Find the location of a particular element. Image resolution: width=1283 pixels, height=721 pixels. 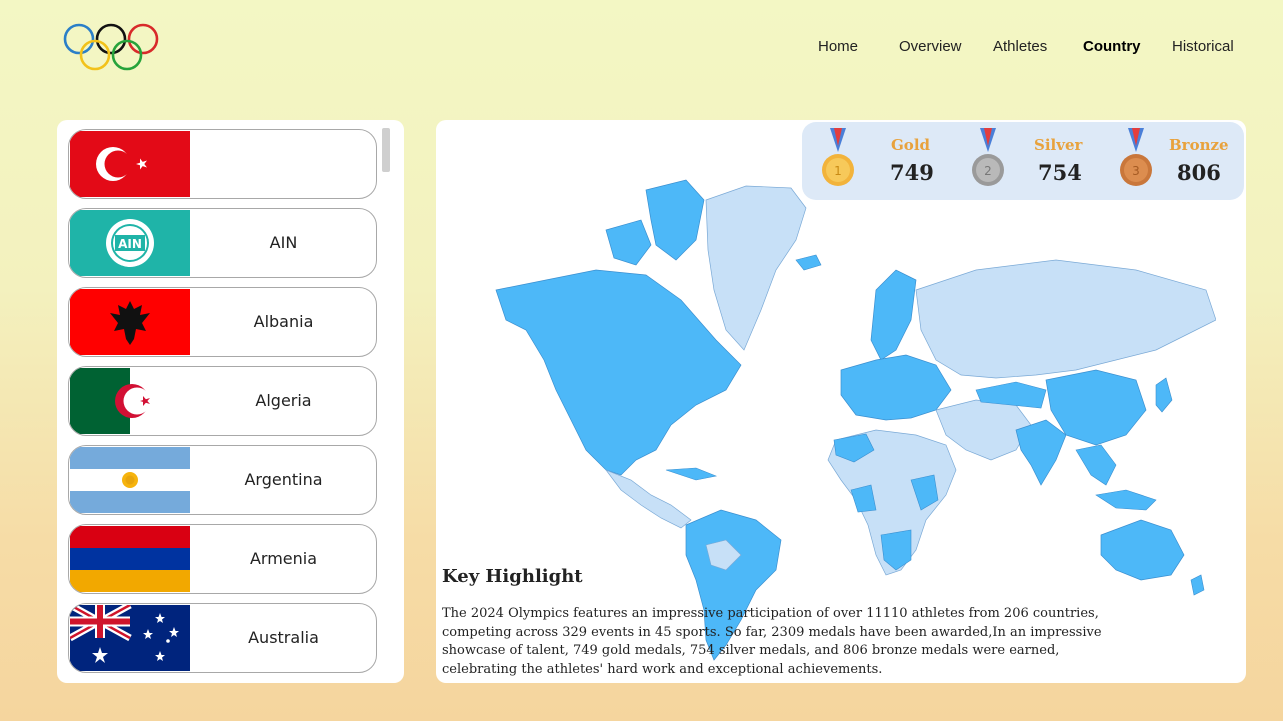

gold-medal-icon: 1 is located at coordinates (838, 157).